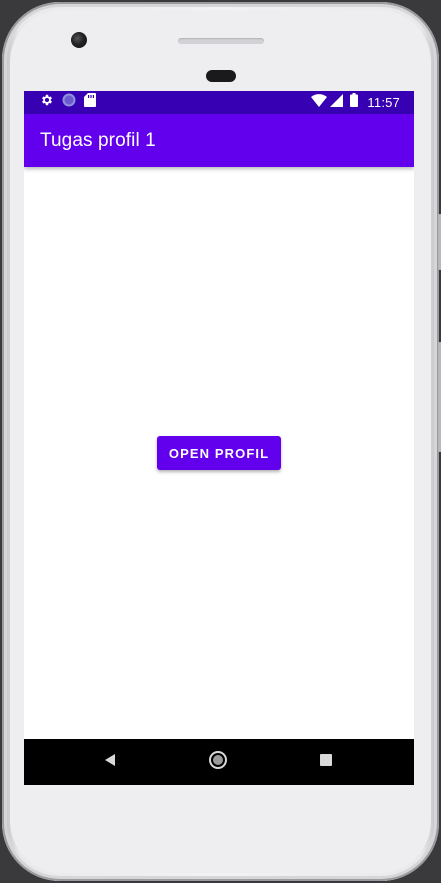 The height and width of the screenshot is (883, 441). What do you see at coordinates (98, 140) in the screenshot?
I see `app-title: Tugas profil 1` at bounding box center [98, 140].